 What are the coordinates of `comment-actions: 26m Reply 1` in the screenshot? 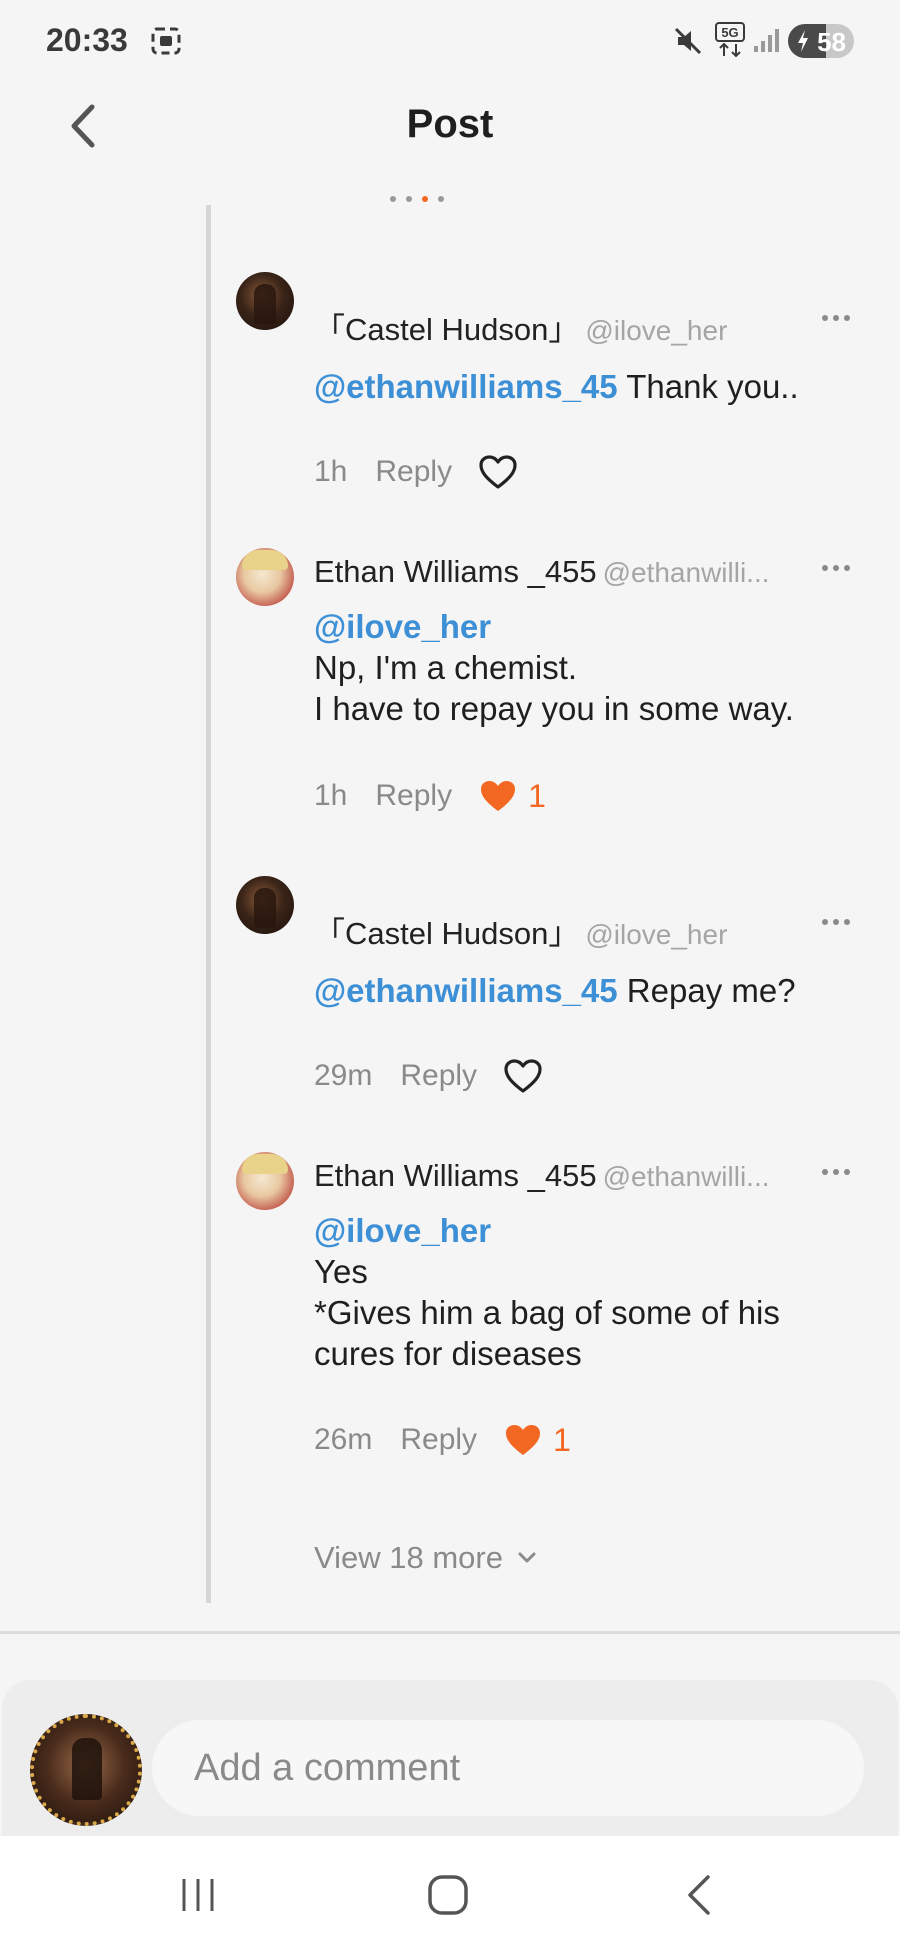 It's located at (442, 1440).